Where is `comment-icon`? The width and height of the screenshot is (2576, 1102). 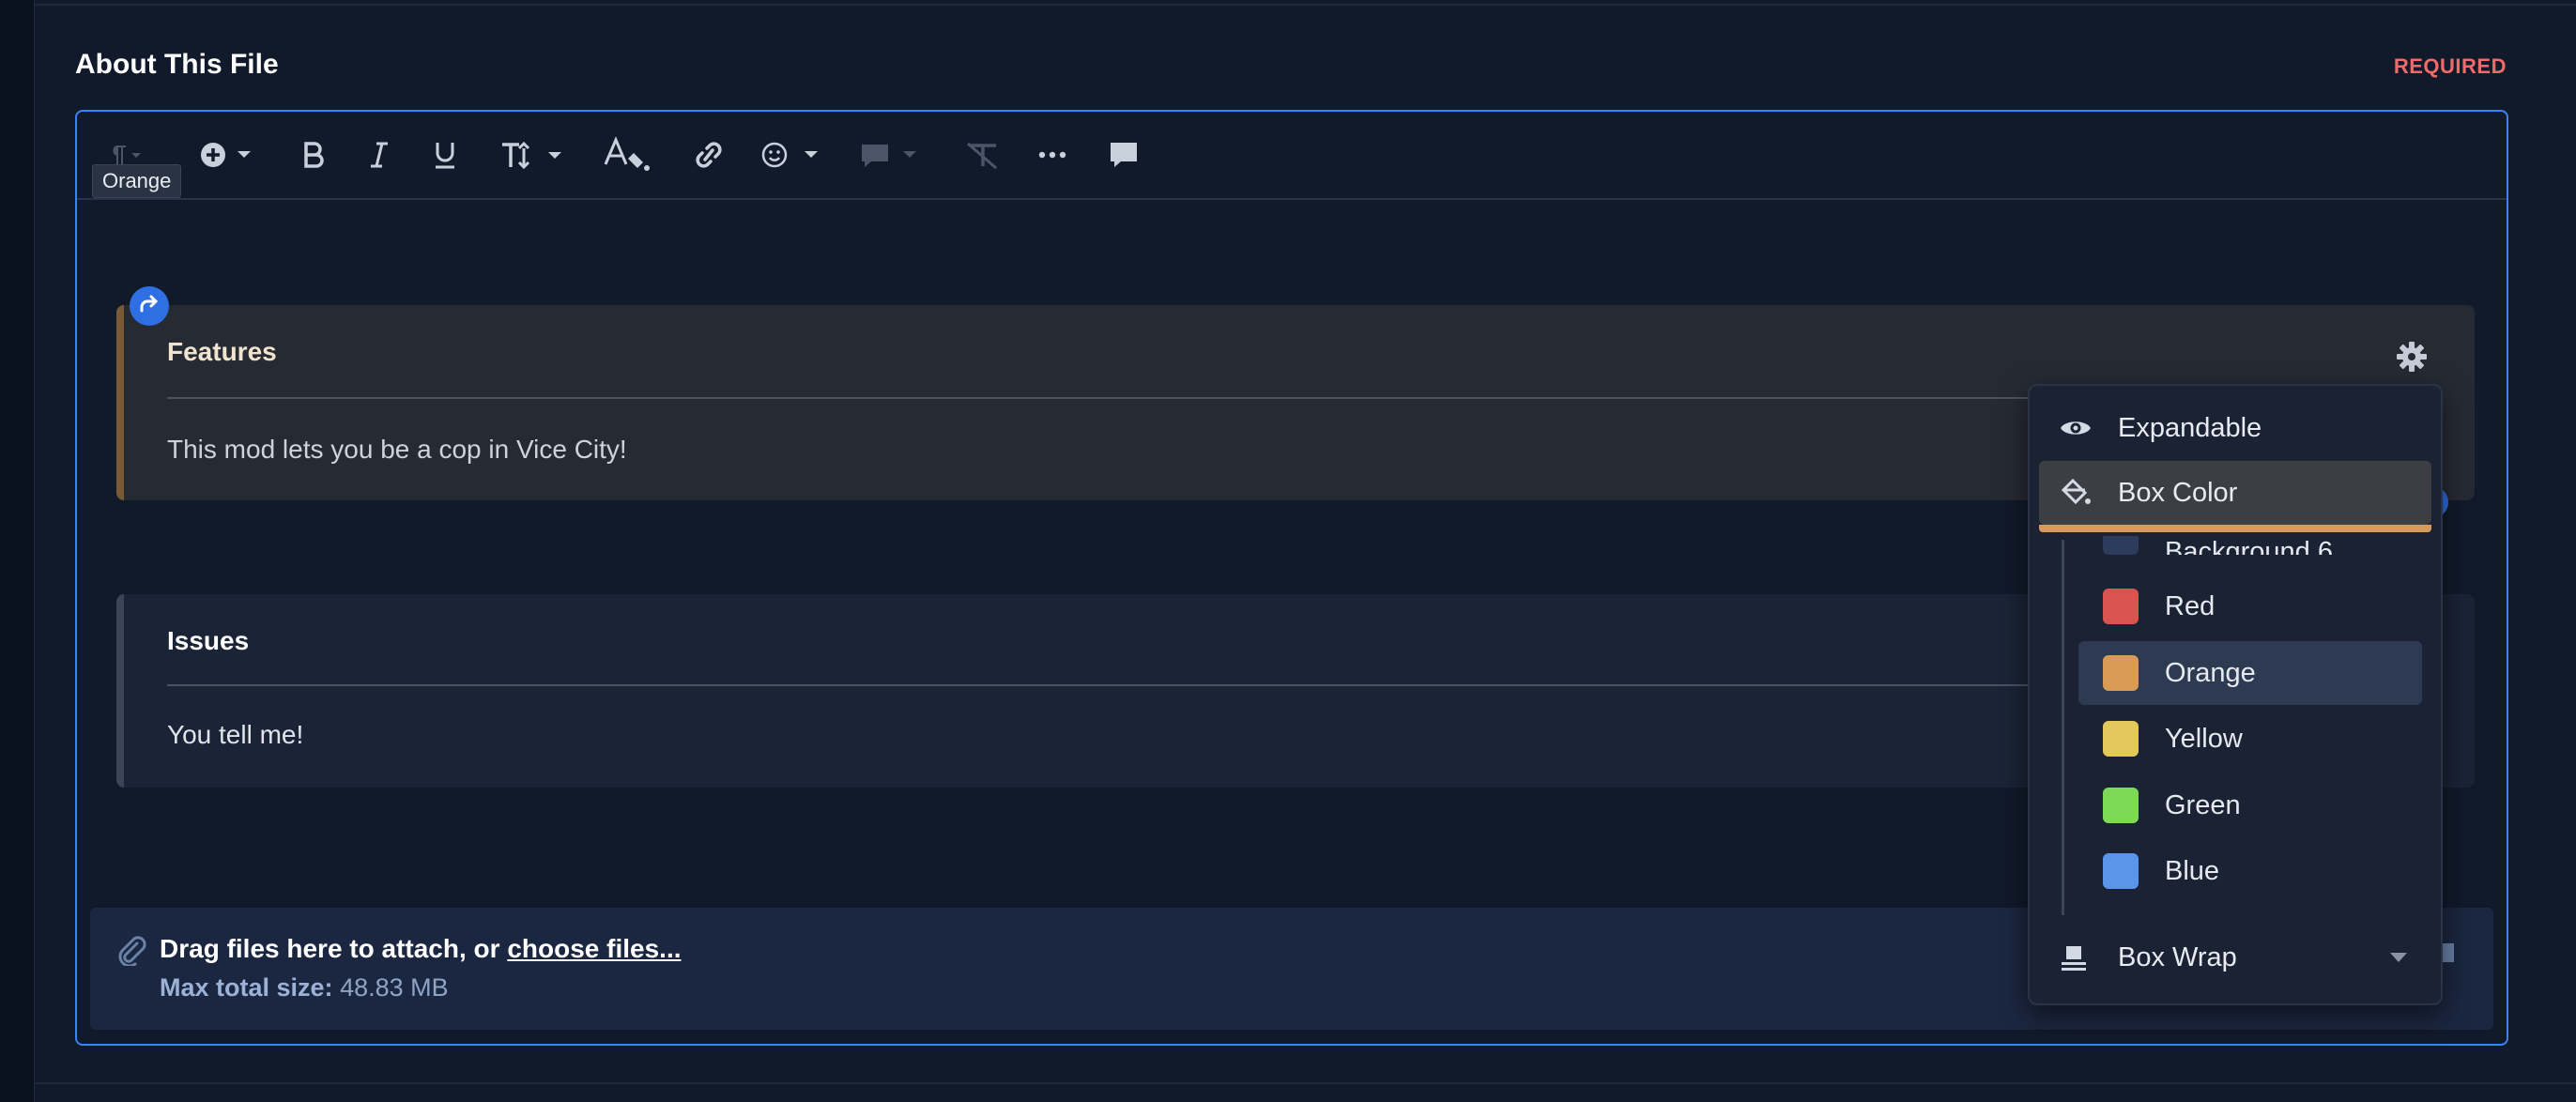 comment-icon is located at coordinates (1124, 155).